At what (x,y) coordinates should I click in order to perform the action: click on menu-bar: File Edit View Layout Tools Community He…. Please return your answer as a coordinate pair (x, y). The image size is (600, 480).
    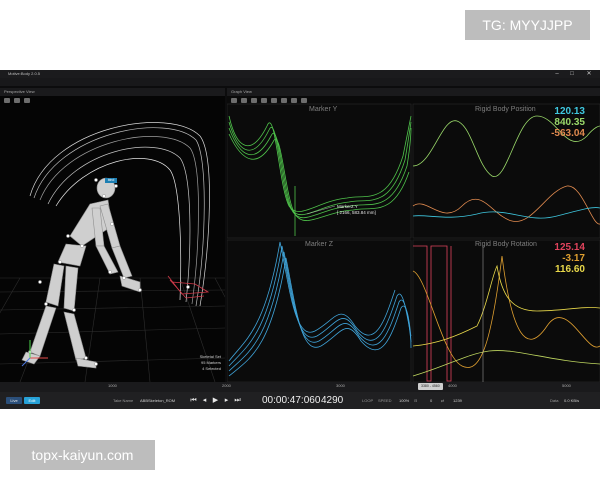
    Looking at the image, I should click on (300, 85).